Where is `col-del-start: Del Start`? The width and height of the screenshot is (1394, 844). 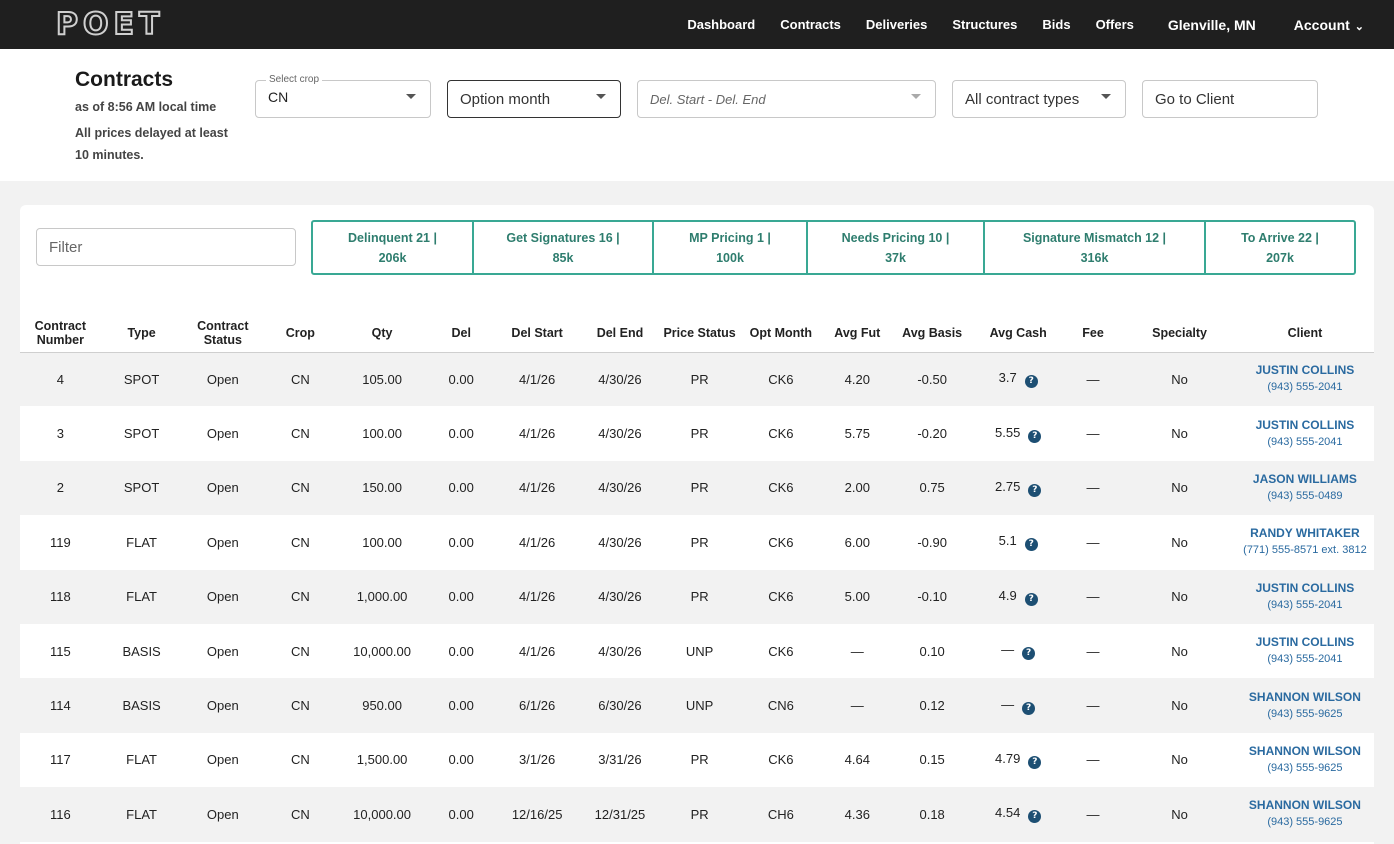 col-del-start: Del Start is located at coordinates (537, 334).